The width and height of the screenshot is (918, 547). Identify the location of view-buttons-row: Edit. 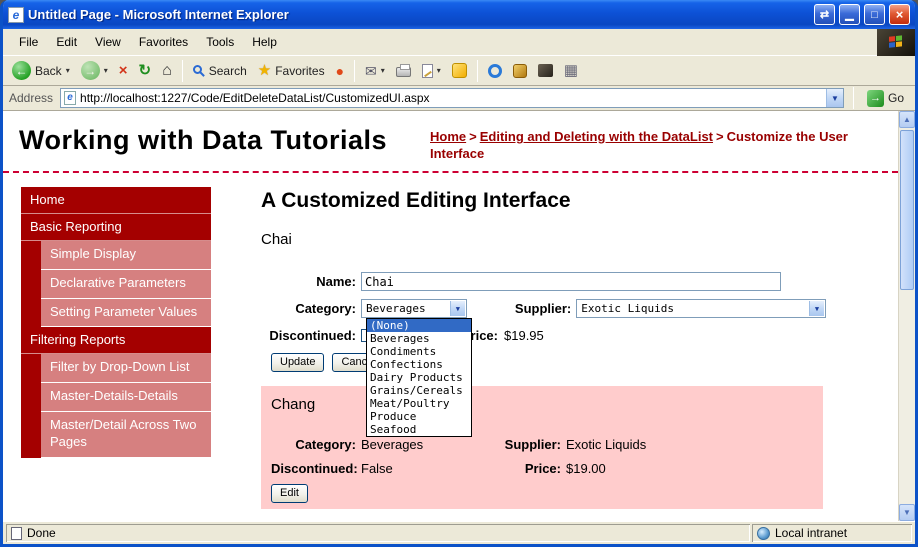
(542, 493).